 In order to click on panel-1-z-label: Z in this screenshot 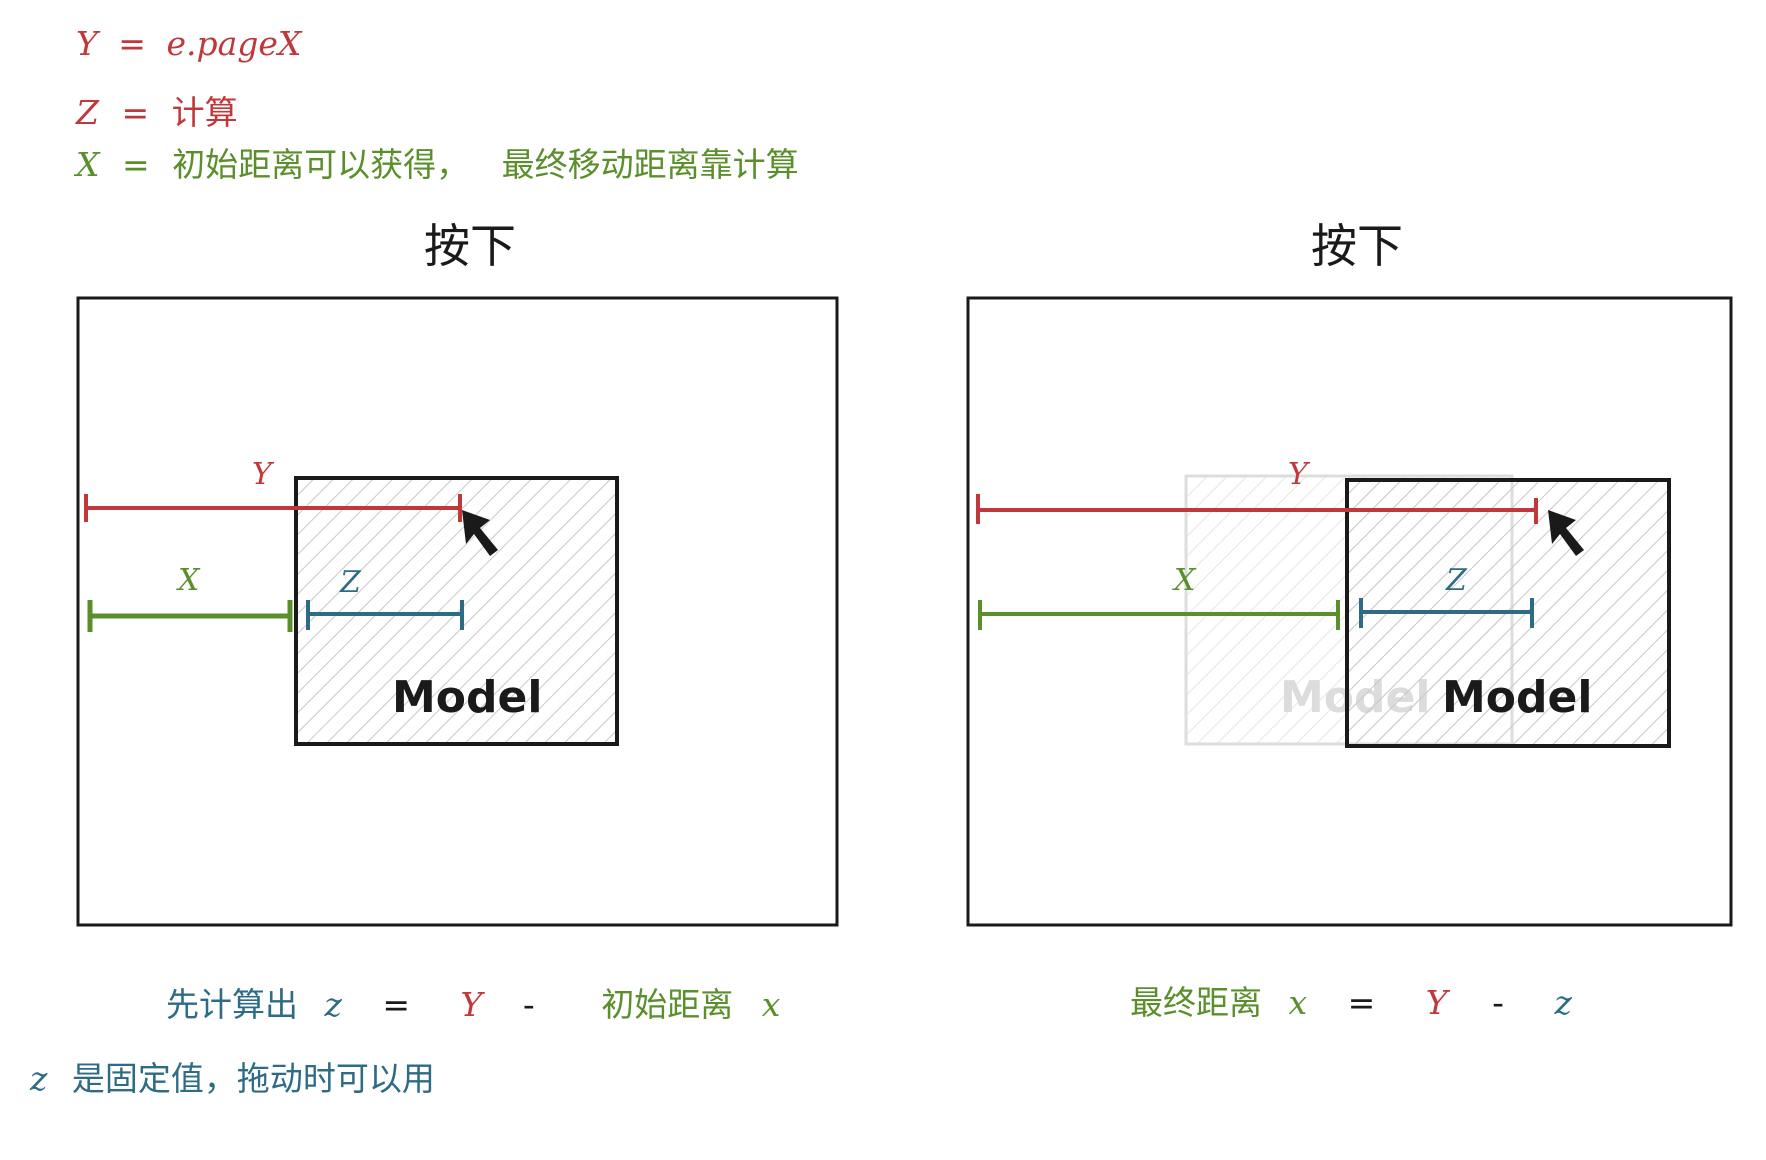, I will do `click(350, 582)`.